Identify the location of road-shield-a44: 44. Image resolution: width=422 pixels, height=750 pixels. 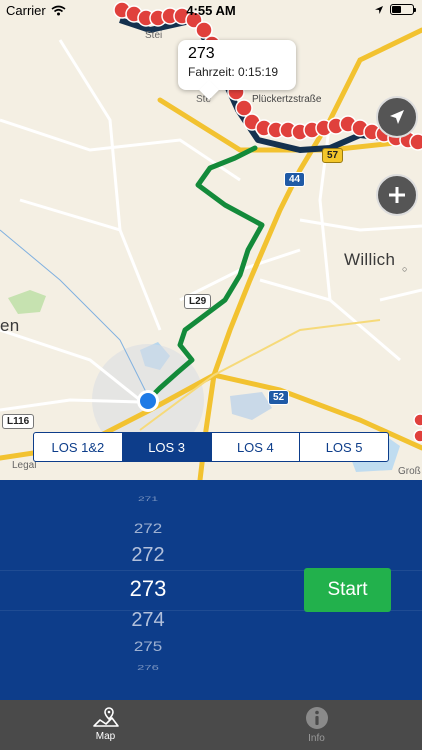
(295, 179).